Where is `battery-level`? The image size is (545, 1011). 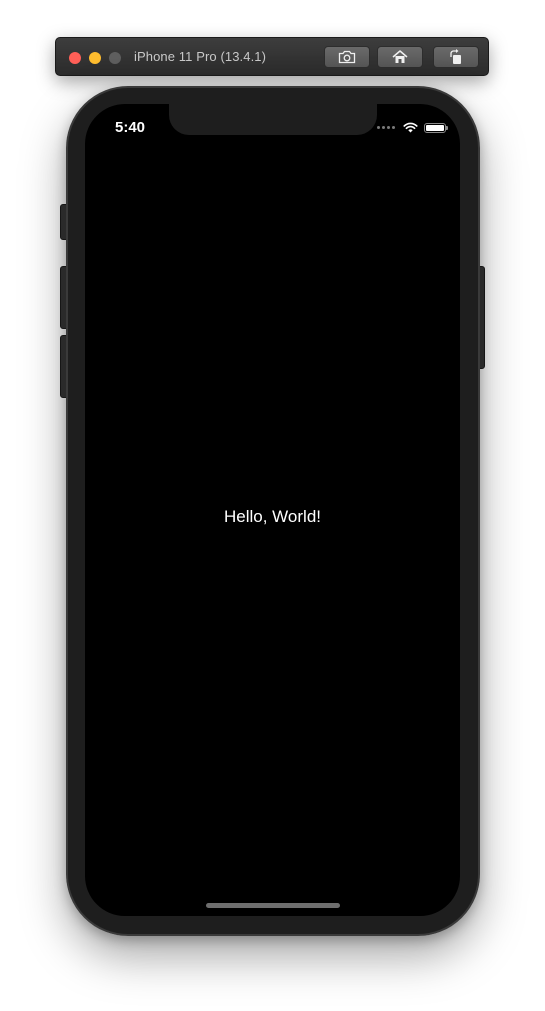 battery-level is located at coordinates (435, 127).